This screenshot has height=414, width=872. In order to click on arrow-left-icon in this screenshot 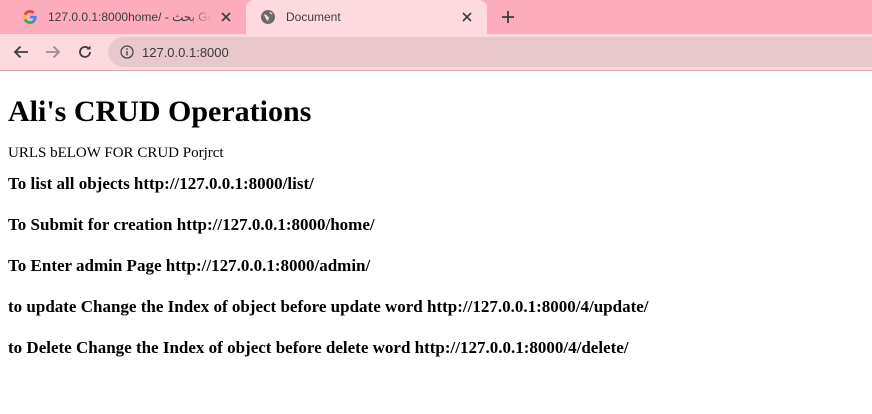, I will do `click(20, 52)`.